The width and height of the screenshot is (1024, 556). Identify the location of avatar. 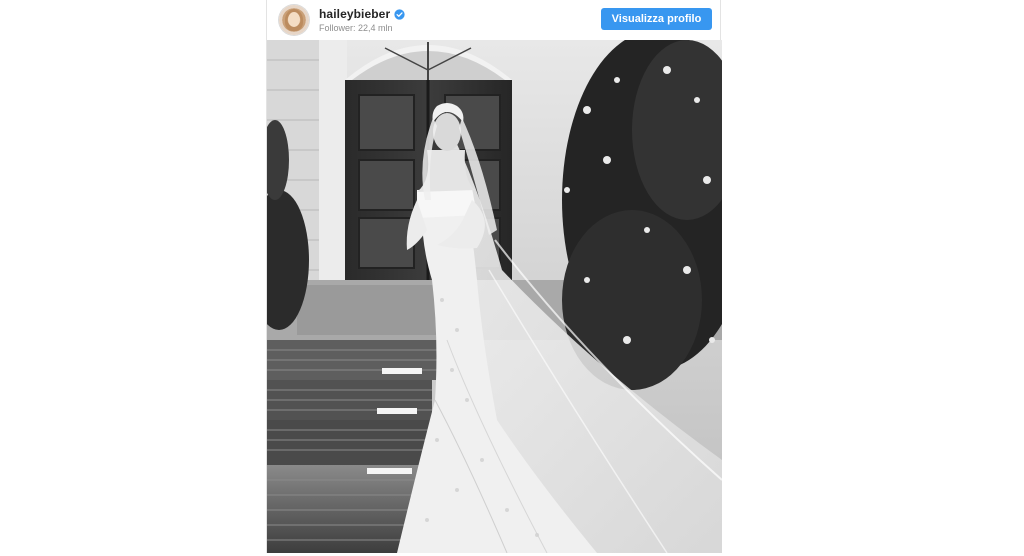
(294, 20).